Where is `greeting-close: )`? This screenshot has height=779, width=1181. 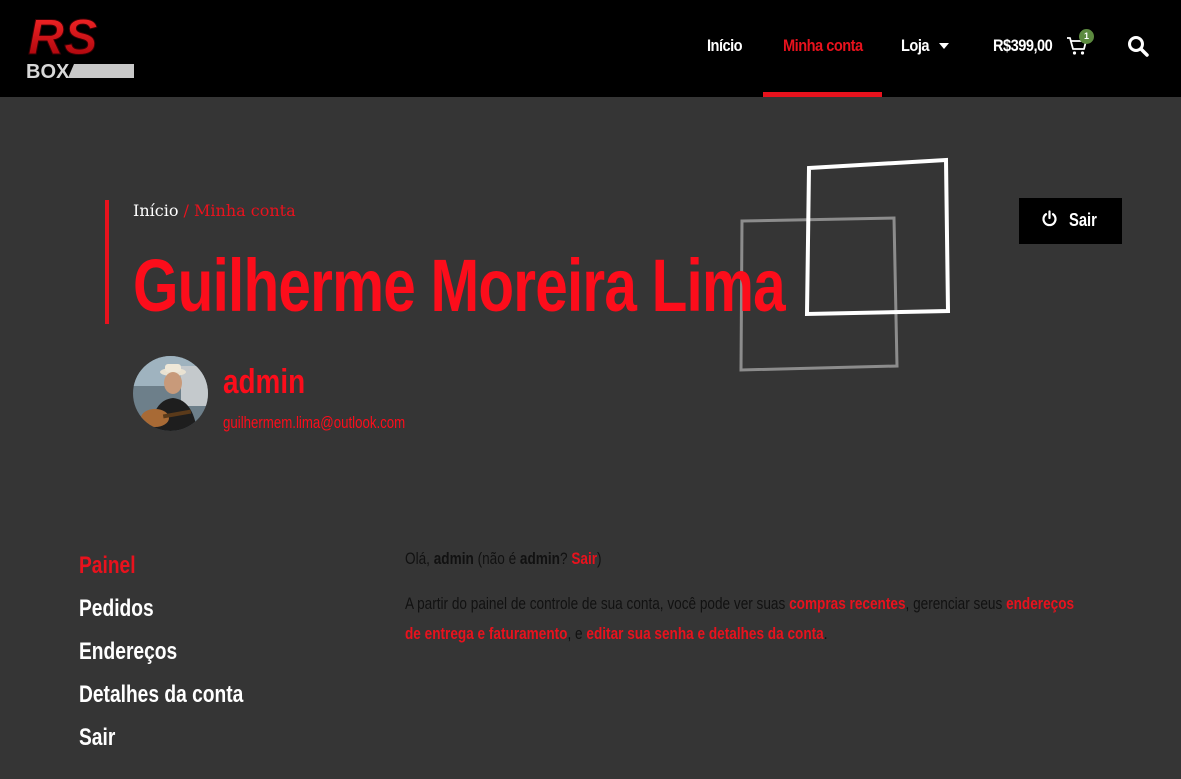
greeting-close: ) is located at coordinates (599, 558).